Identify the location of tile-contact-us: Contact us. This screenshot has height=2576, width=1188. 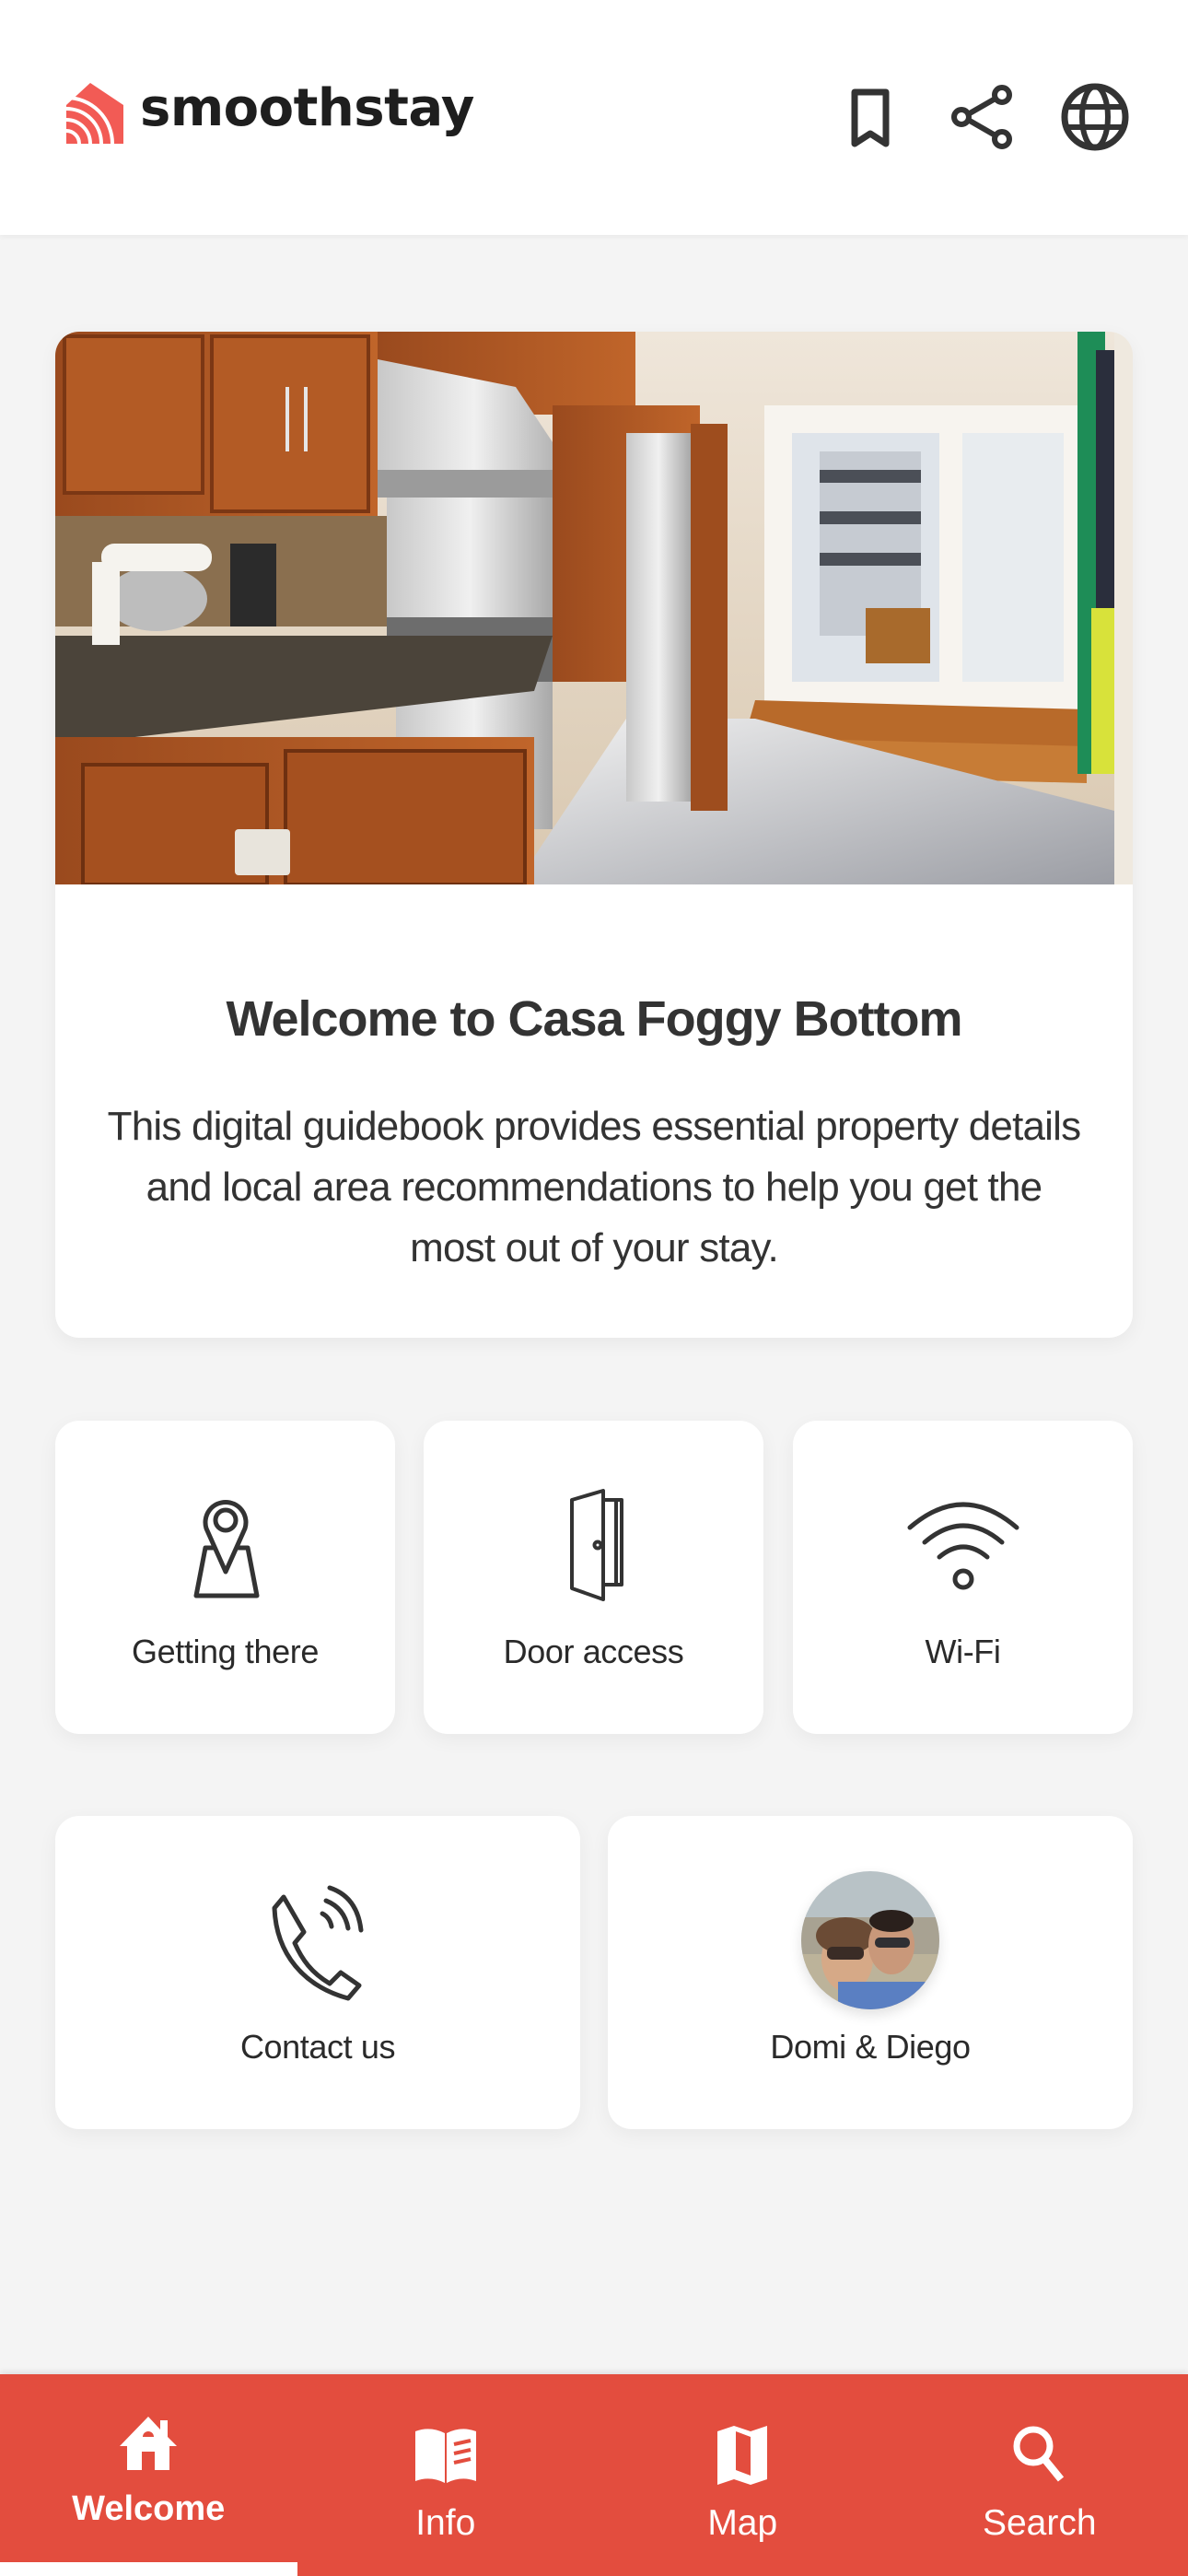
(317, 1972).